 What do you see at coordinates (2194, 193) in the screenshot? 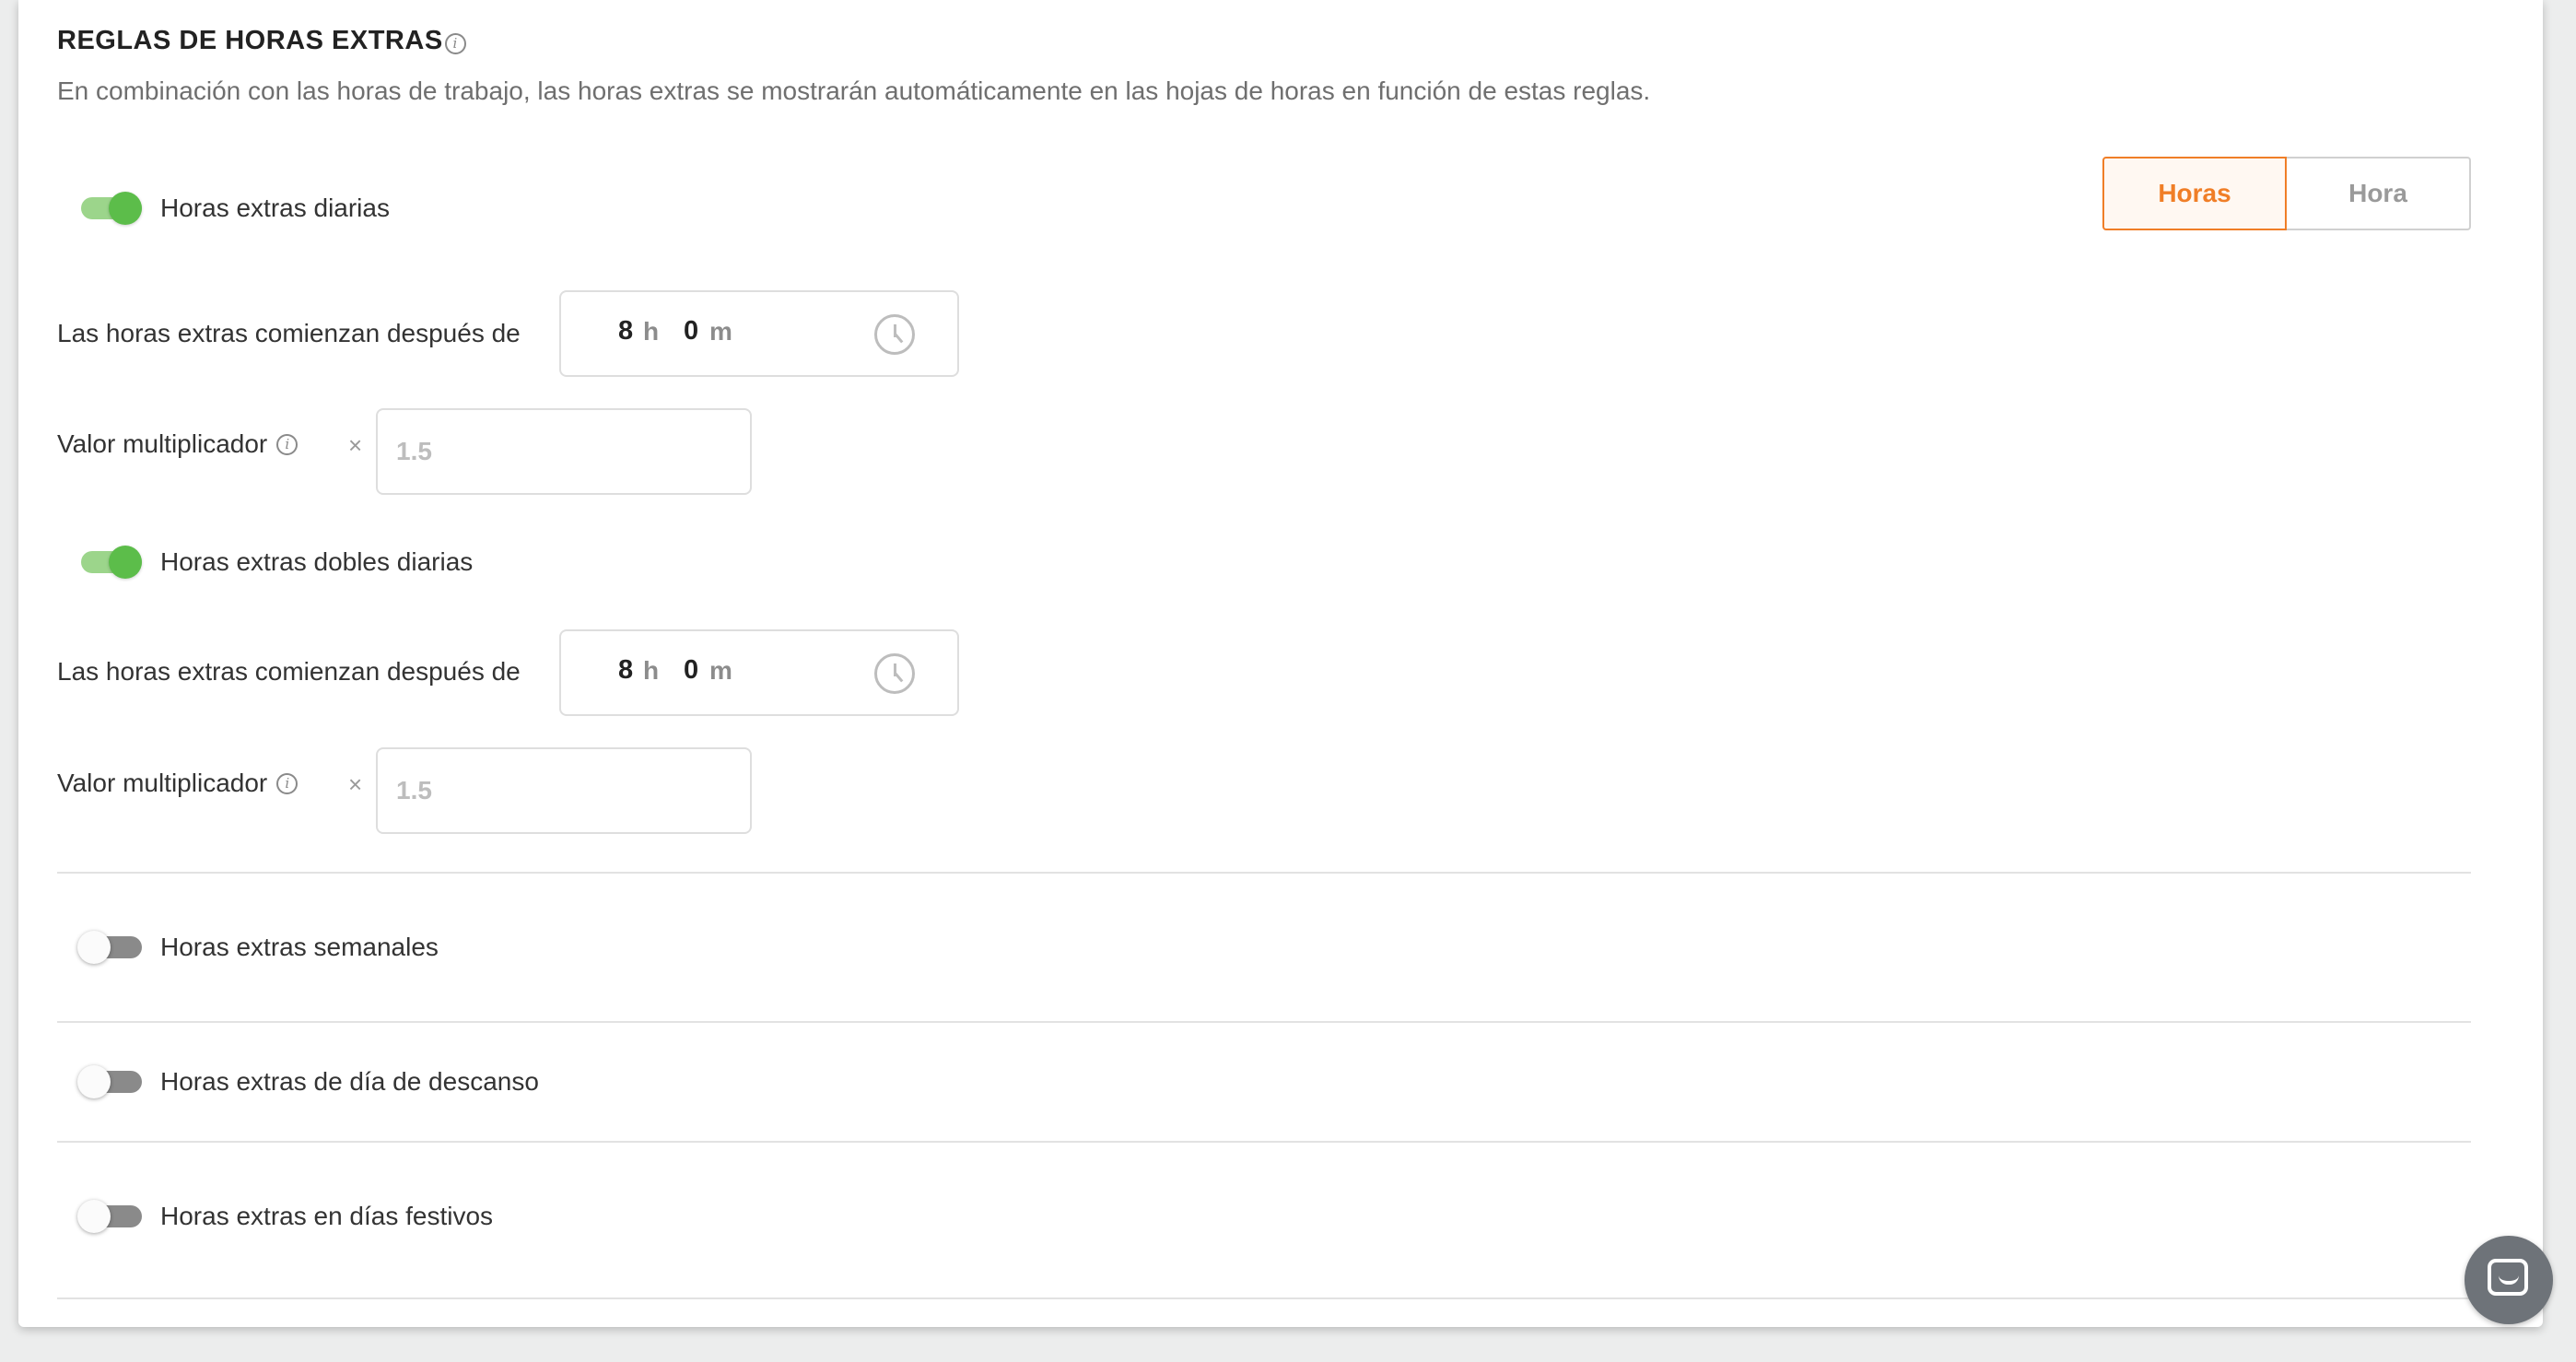
I see `mode-option-horas: Horas` at bounding box center [2194, 193].